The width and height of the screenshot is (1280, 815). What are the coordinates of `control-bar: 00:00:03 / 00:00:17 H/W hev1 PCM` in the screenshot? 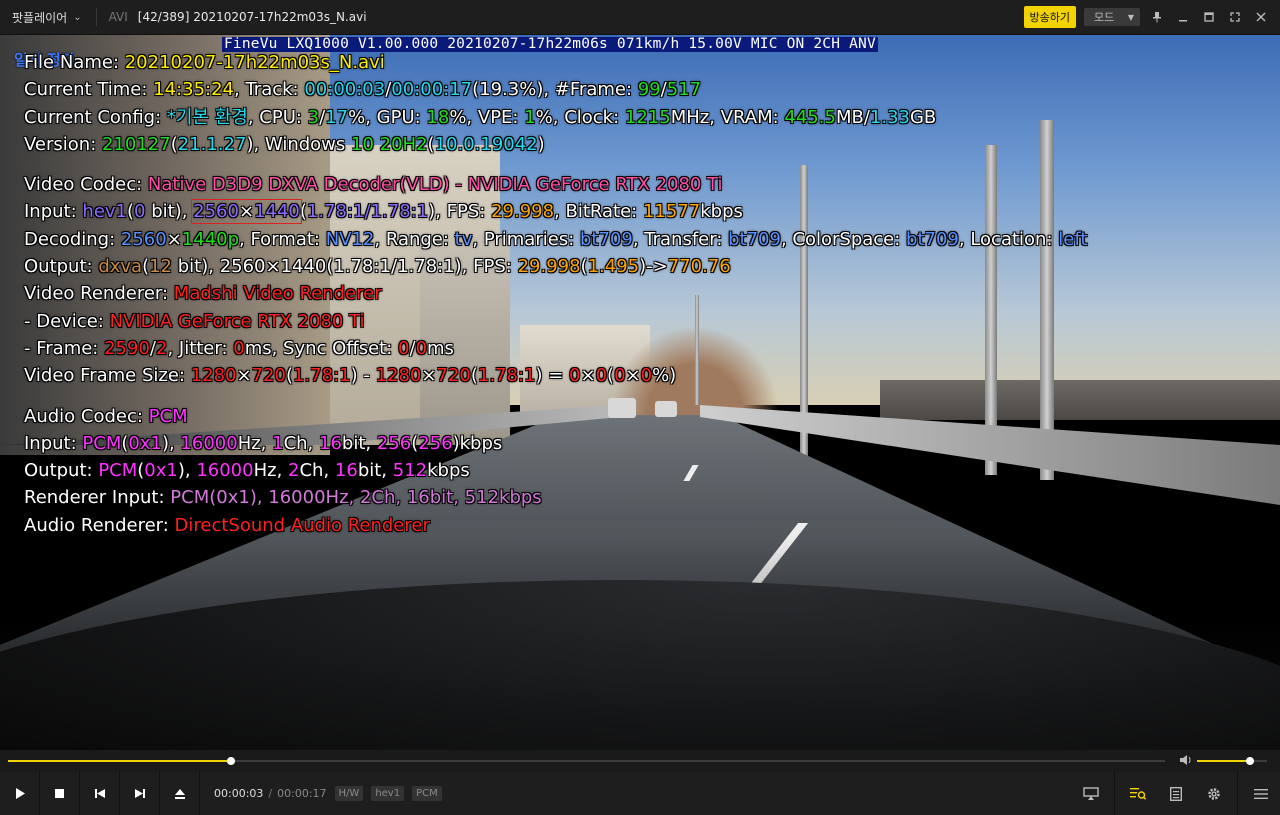 It's located at (640, 793).